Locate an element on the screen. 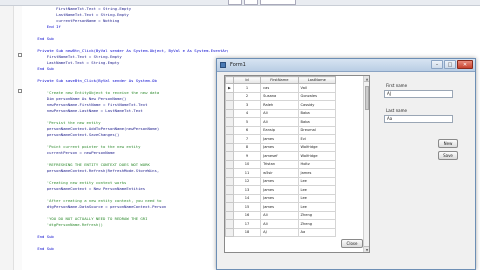 This screenshot has width=480, height=270. grid-corner-header is located at coordinates (229, 80).